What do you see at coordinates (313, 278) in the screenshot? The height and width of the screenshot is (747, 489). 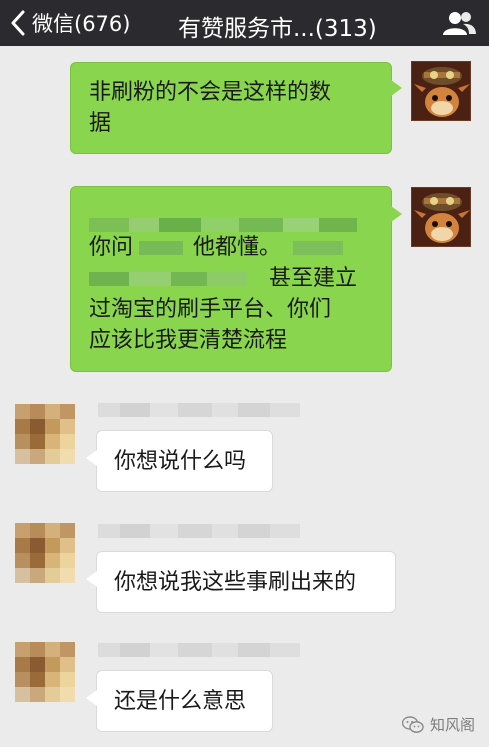 I see `message-2-text-c: 甚至建立` at bounding box center [313, 278].